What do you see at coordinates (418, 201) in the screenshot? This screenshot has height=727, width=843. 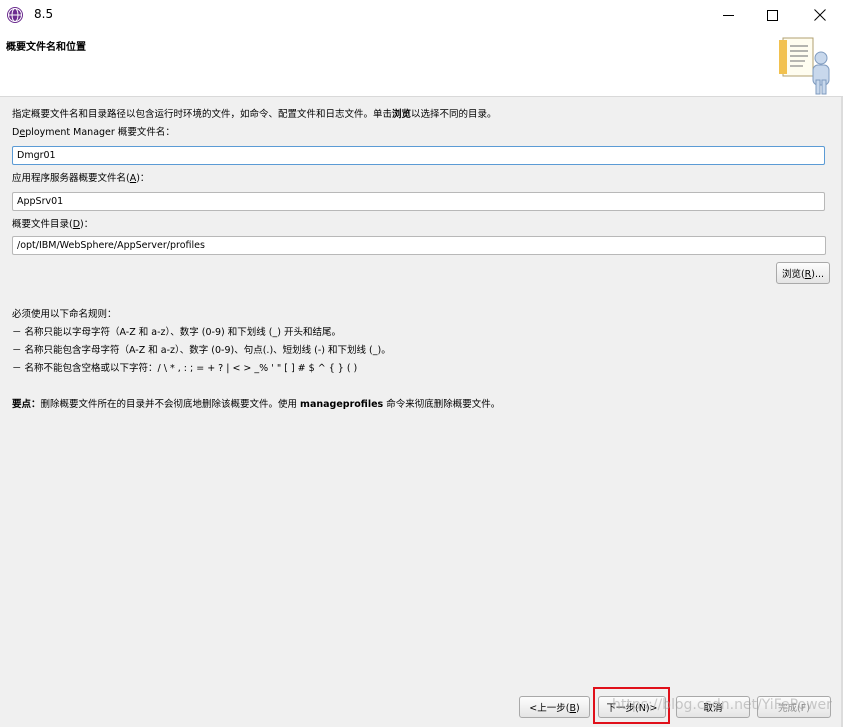 I see `appserver-profile-input: AppSrv01` at bounding box center [418, 201].